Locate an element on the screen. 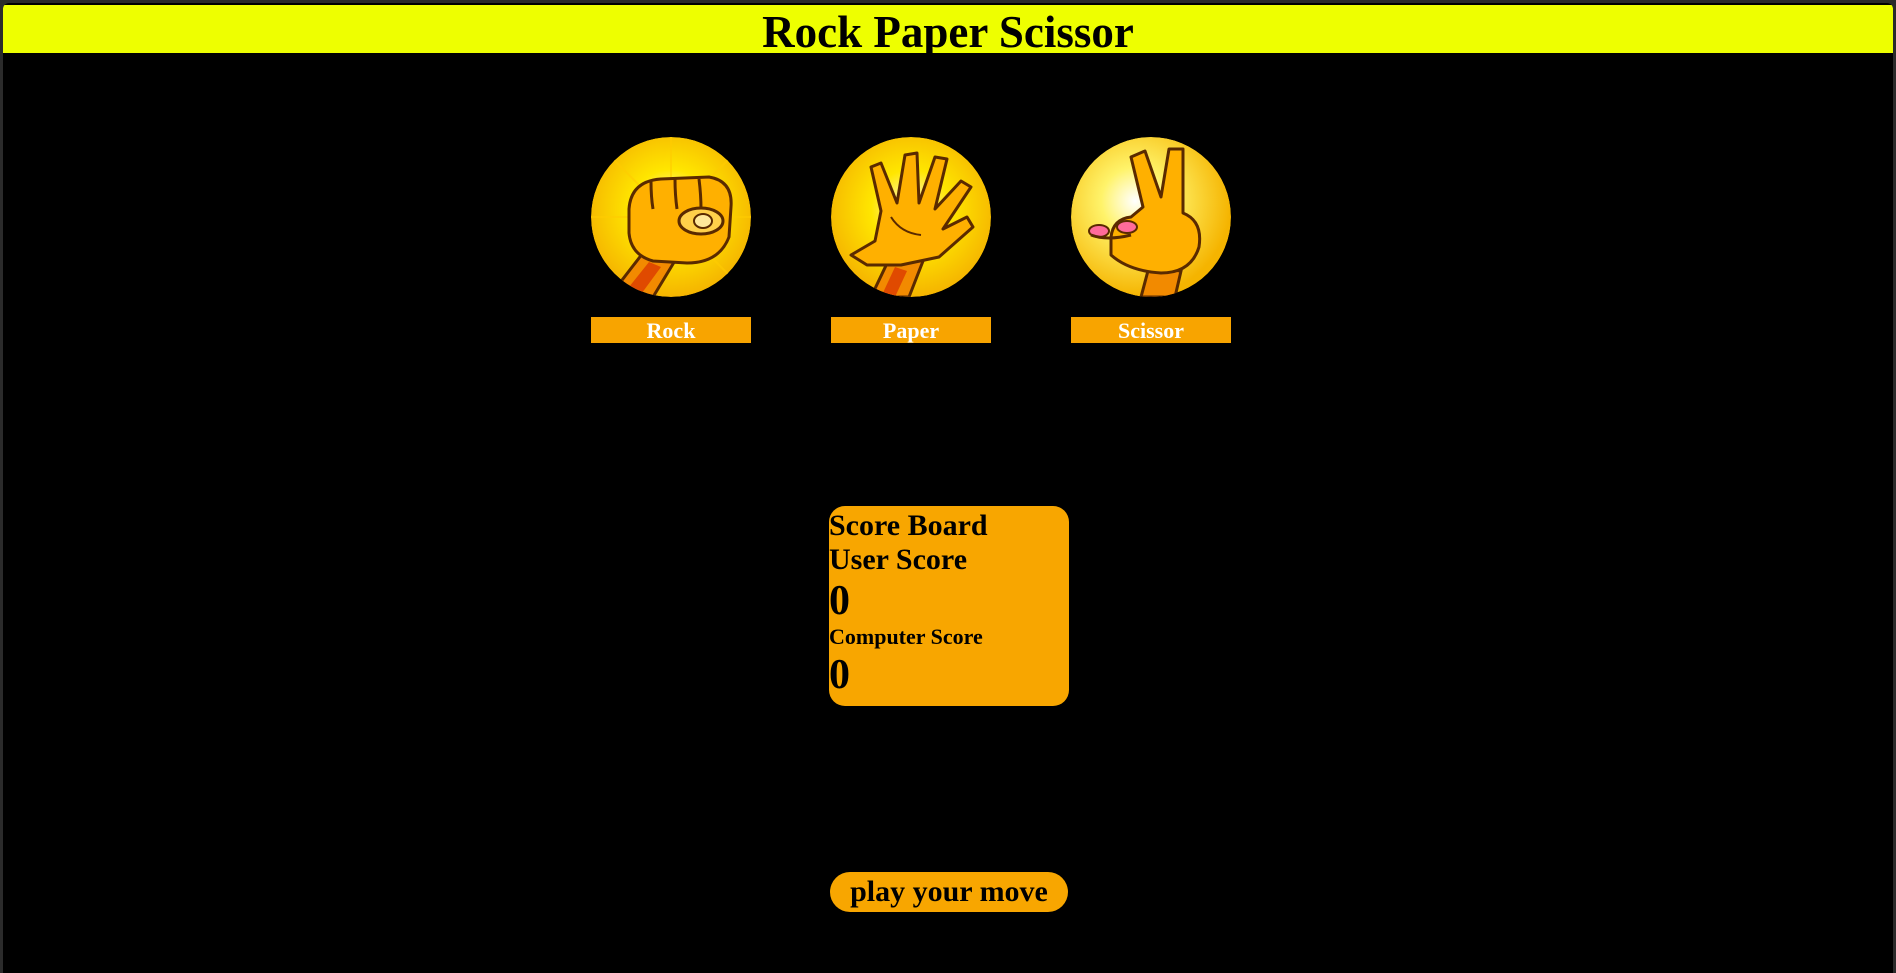 The width and height of the screenshot is (1896, 973). rock-fist-icon is located at coordinates (671, 217).